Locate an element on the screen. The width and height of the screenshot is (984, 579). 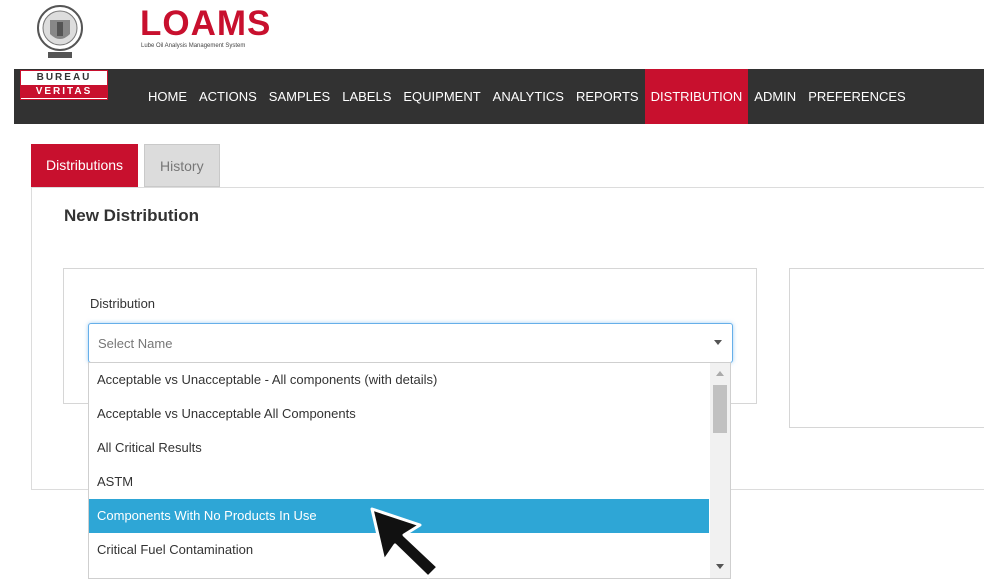
company-name-top: BUREAU is located at coordinates (64, 77).